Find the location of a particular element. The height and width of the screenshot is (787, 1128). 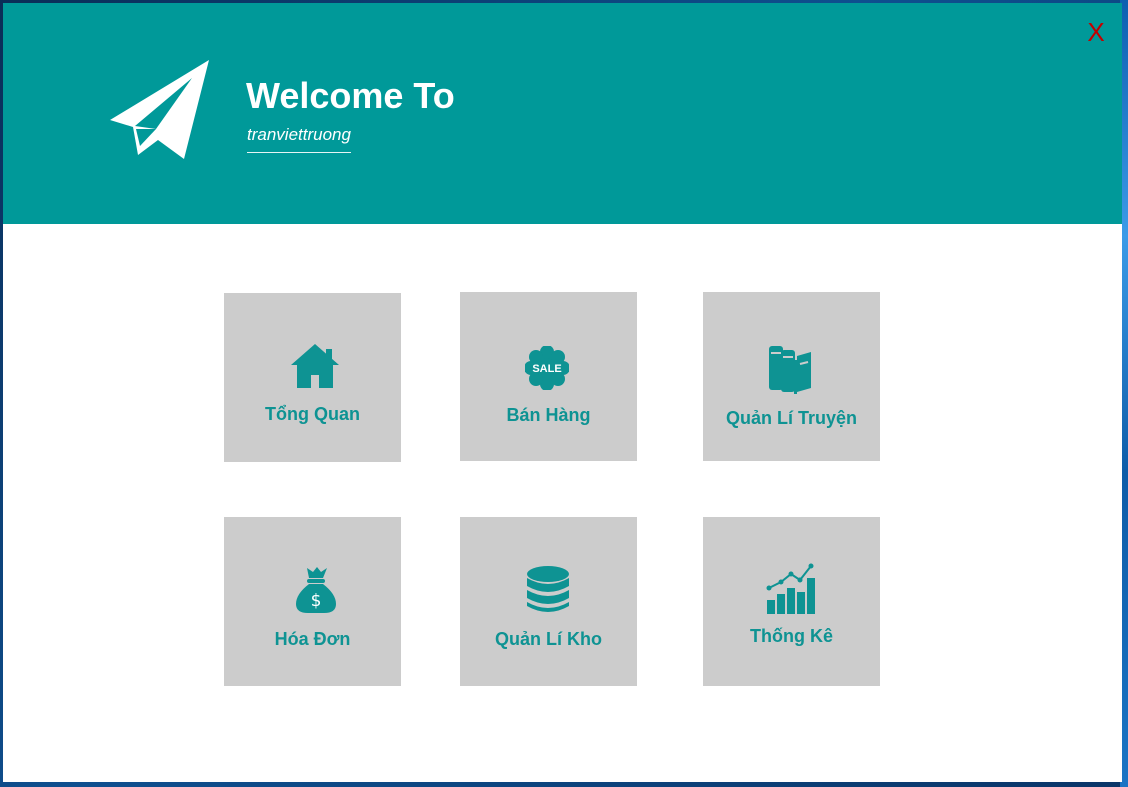

tile-quan-li-truyen: Quản Lí Truyện is located at coordinates (791, 376).